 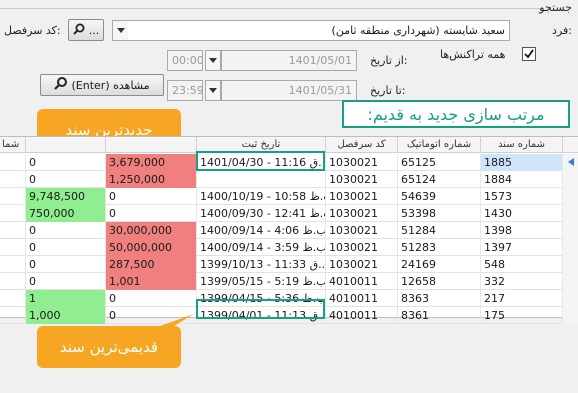 I want to click on cell-doc-no: 217, so click(x=521, y=298).